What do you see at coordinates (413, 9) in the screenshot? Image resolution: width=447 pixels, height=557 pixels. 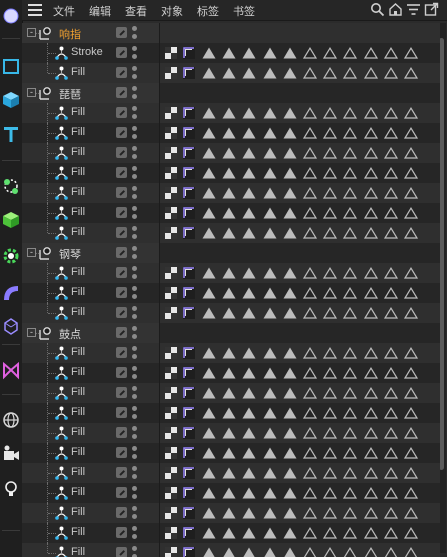 I see `filter-icon` at bounding box center [413, 9].